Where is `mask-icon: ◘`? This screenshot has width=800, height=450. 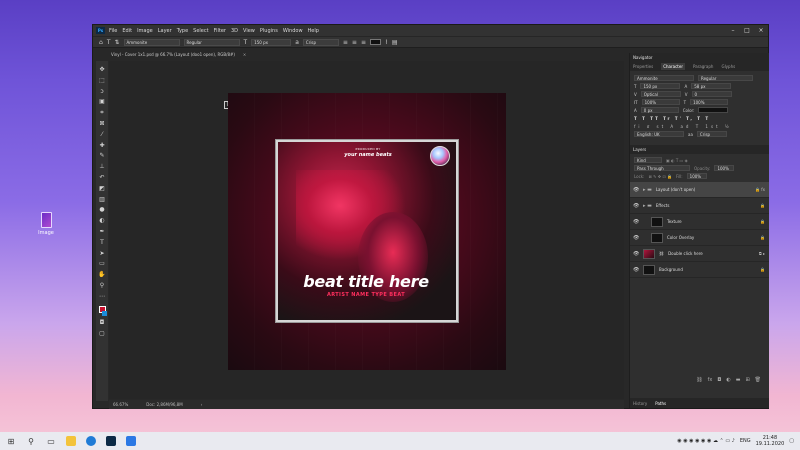
mask-icon: ◘ is located at coordinates (719, 381).